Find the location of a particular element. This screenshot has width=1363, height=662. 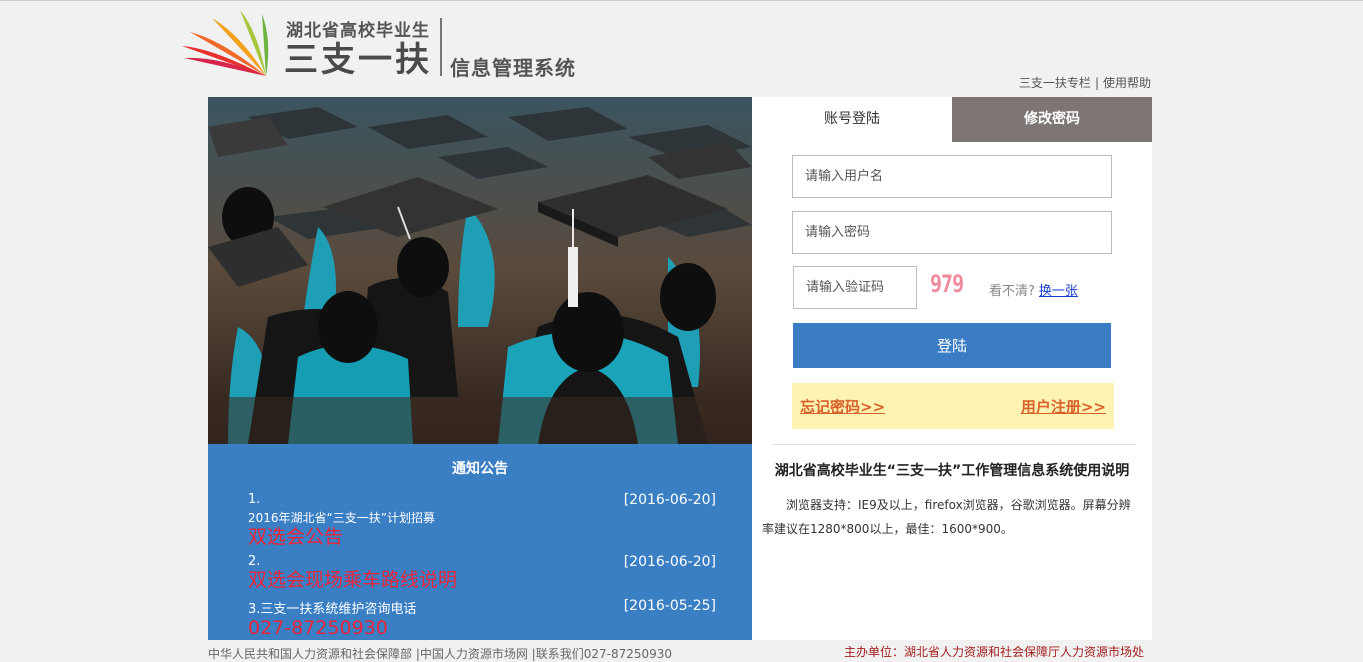

notice-item: 2. [2016-06-20] 双选会现场乘车路线说明 is located at coordinates (482, 572).